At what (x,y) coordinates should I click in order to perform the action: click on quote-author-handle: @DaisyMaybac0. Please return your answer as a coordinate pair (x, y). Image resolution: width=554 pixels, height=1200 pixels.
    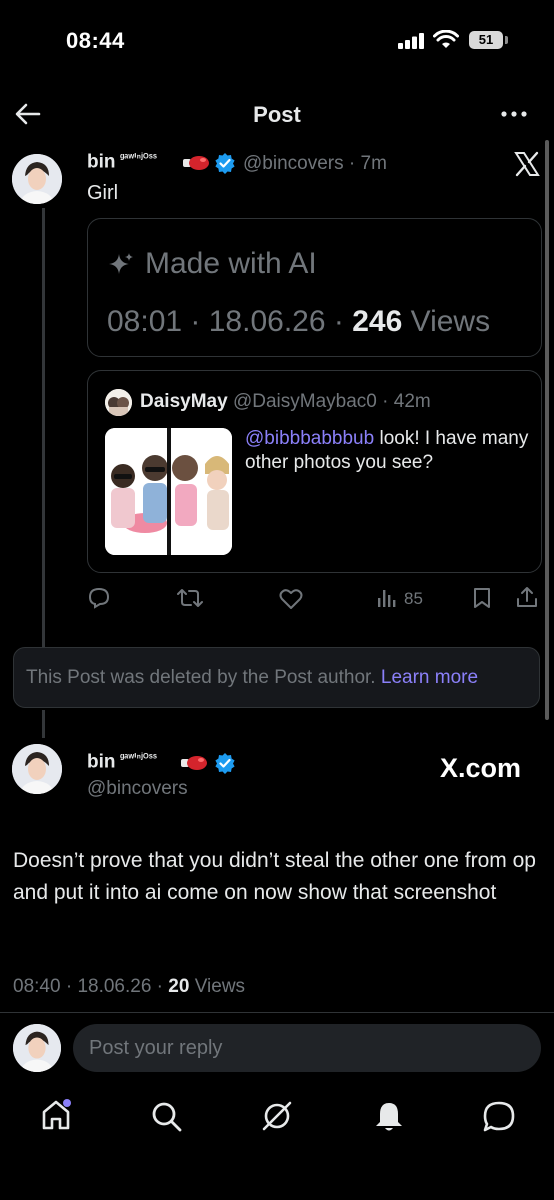
    Looking at the image, I should click on (305, 401).